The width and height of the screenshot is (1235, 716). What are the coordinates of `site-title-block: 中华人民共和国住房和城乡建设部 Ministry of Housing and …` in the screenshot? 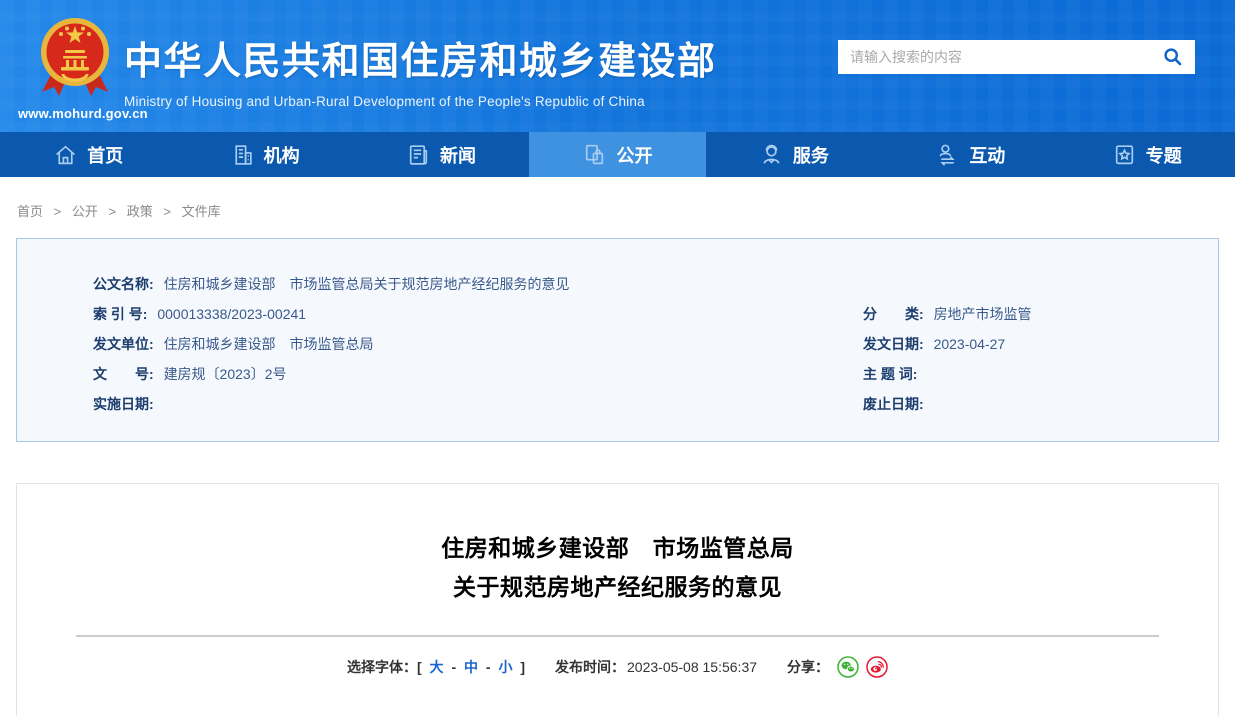 It's located at (420, 69).